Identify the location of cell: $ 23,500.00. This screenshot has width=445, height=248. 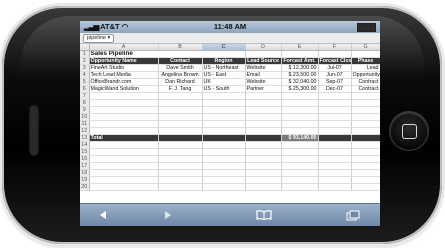
(300, 75).